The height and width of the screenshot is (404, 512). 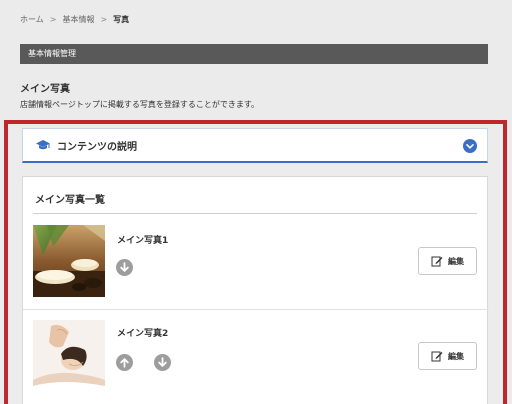 I want to click on page-title: メイン写真, so click(x=45, y=89).